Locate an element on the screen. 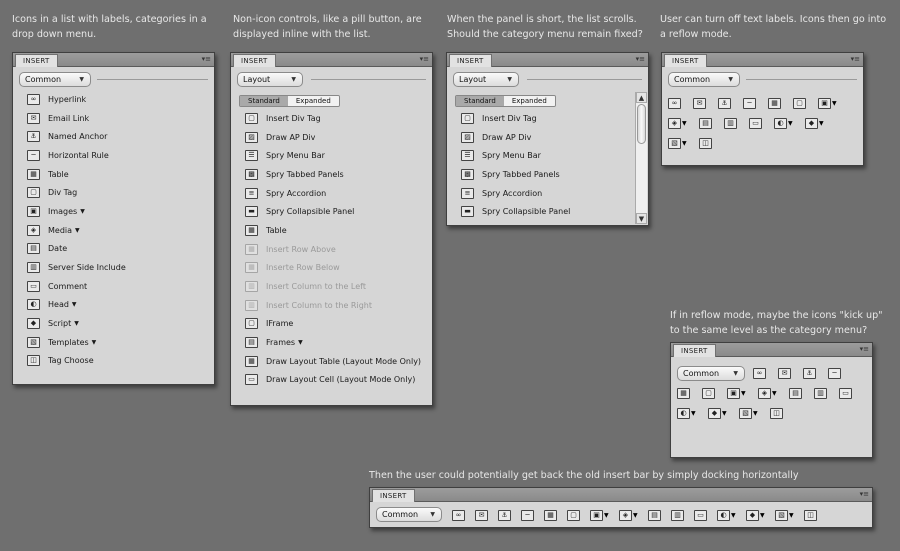 This screenshot has height=551, width=900. list-item: ▥ Insert Column to the Left is located at coordinates (331, 286).